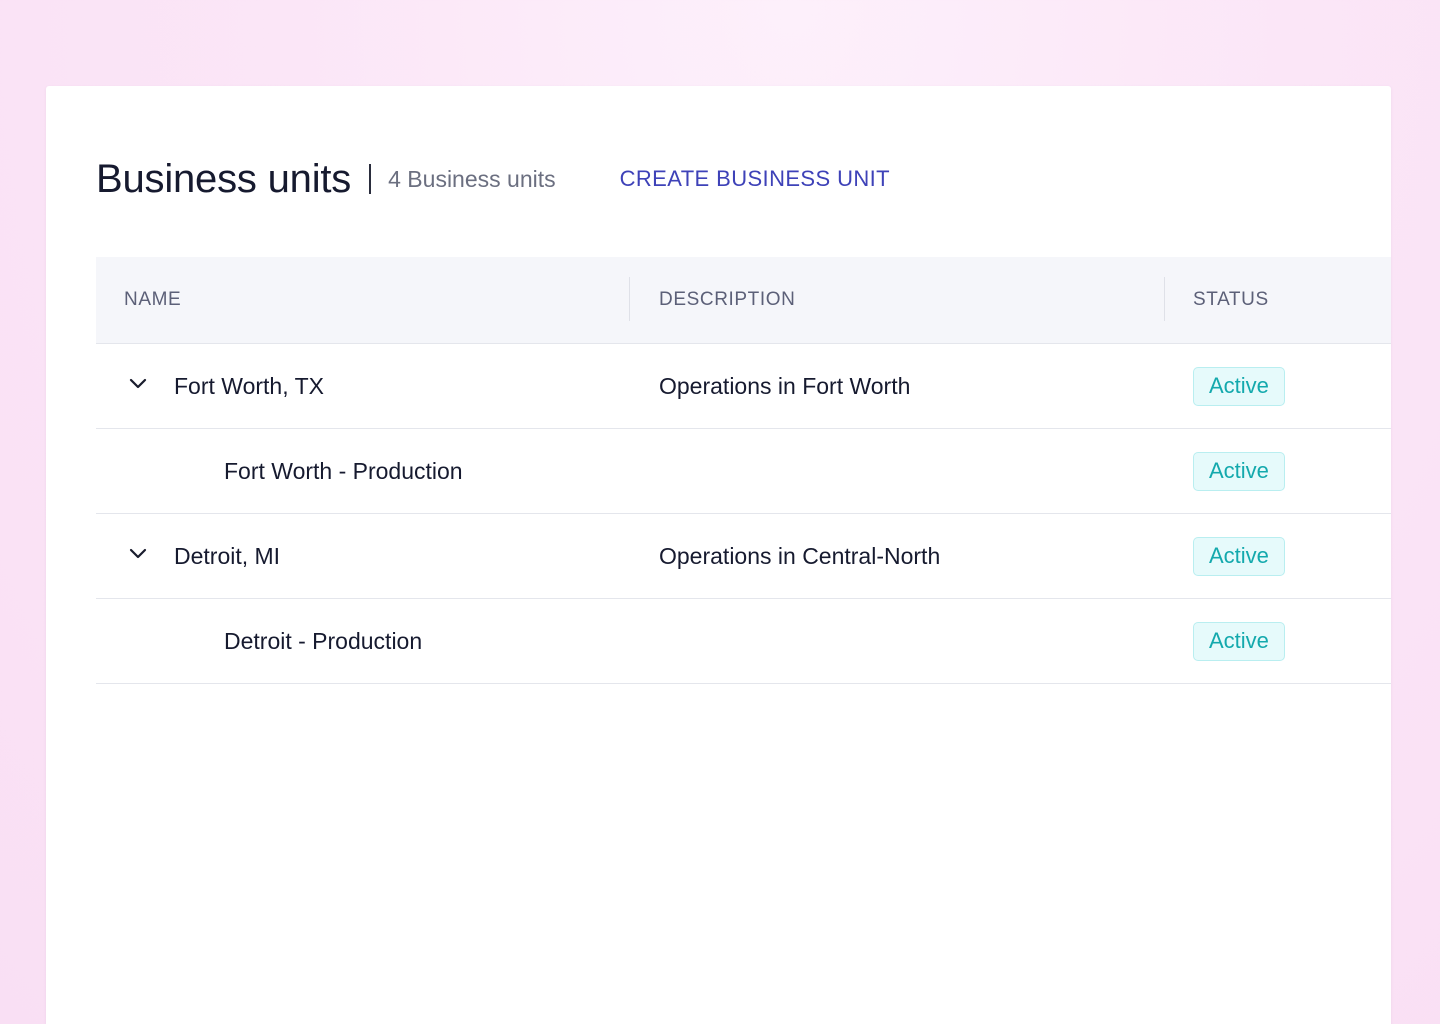  I want to click on table-header: NAME DESCRIPTION STATUS, so click(743, 300).